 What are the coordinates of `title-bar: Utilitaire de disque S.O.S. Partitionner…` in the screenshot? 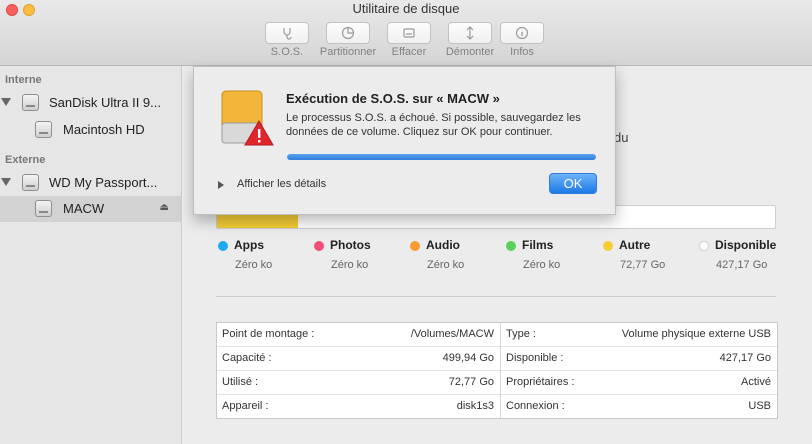 It's located at (406, 33).